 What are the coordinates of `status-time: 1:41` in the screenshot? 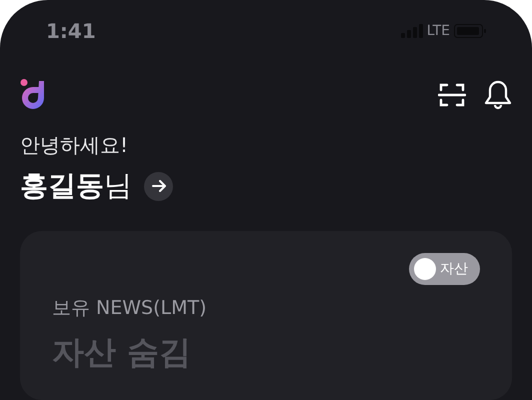 It's located at (71, 31).